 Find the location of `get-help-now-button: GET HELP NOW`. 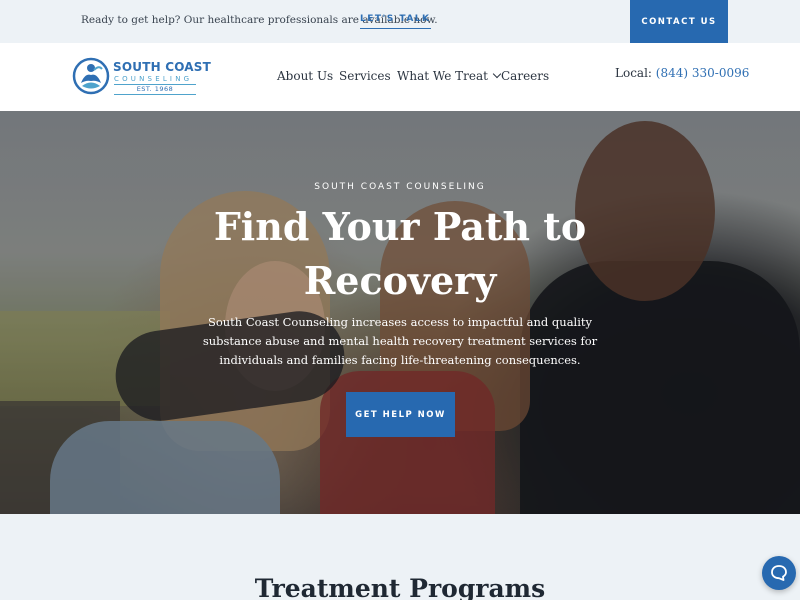

get-help-now-button: GET HELP NOW is located at coordinates (400, 414).